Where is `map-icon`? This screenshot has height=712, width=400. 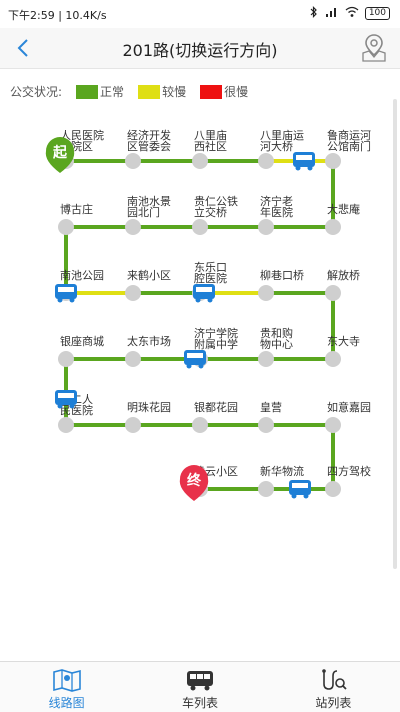 map-icon is located at coordinates (66, 680).